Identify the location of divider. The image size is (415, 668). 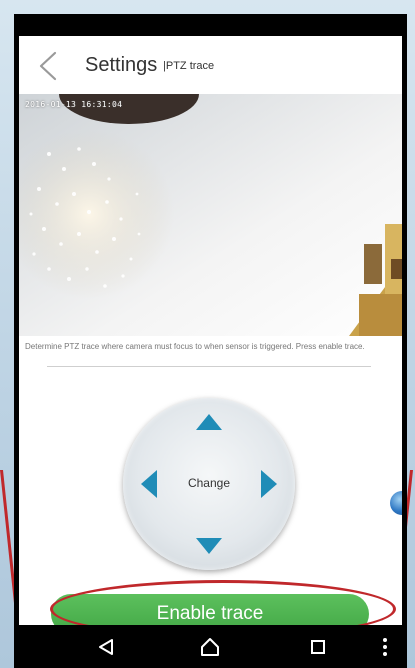
(209, 366).